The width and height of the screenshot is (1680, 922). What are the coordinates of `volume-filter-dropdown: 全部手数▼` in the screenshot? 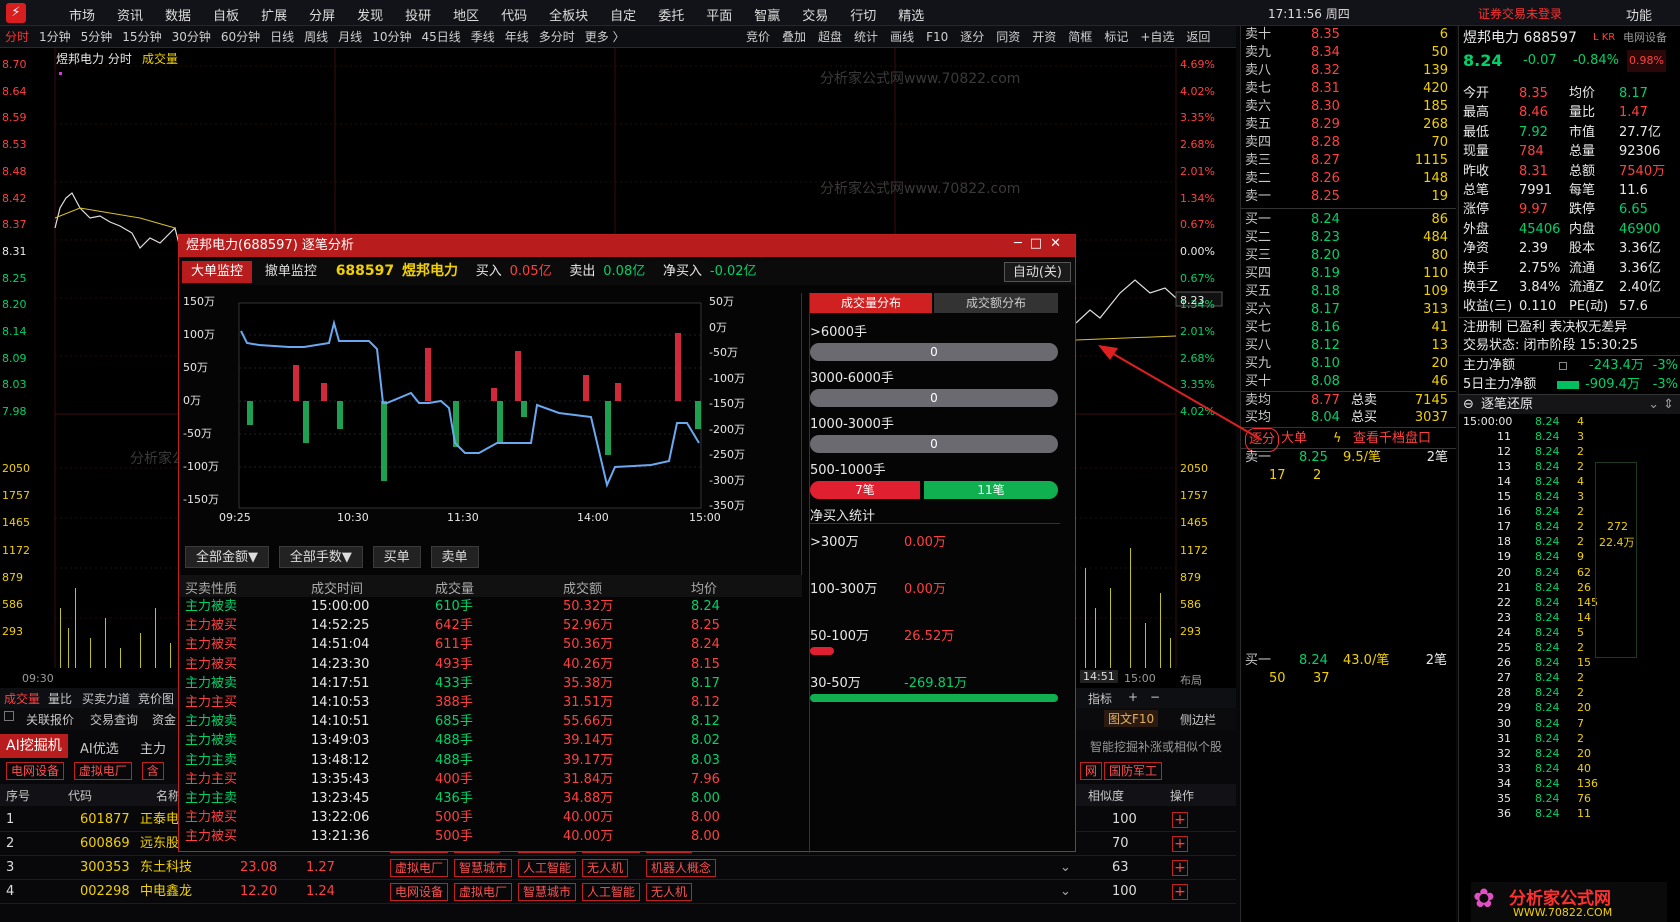 It's located at (320, 557).